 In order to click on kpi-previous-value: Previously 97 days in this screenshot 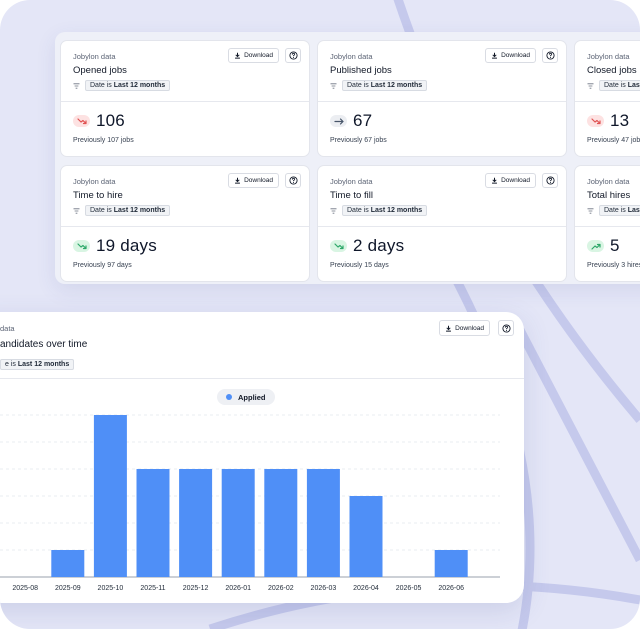, I will do `click(102, 265)`.